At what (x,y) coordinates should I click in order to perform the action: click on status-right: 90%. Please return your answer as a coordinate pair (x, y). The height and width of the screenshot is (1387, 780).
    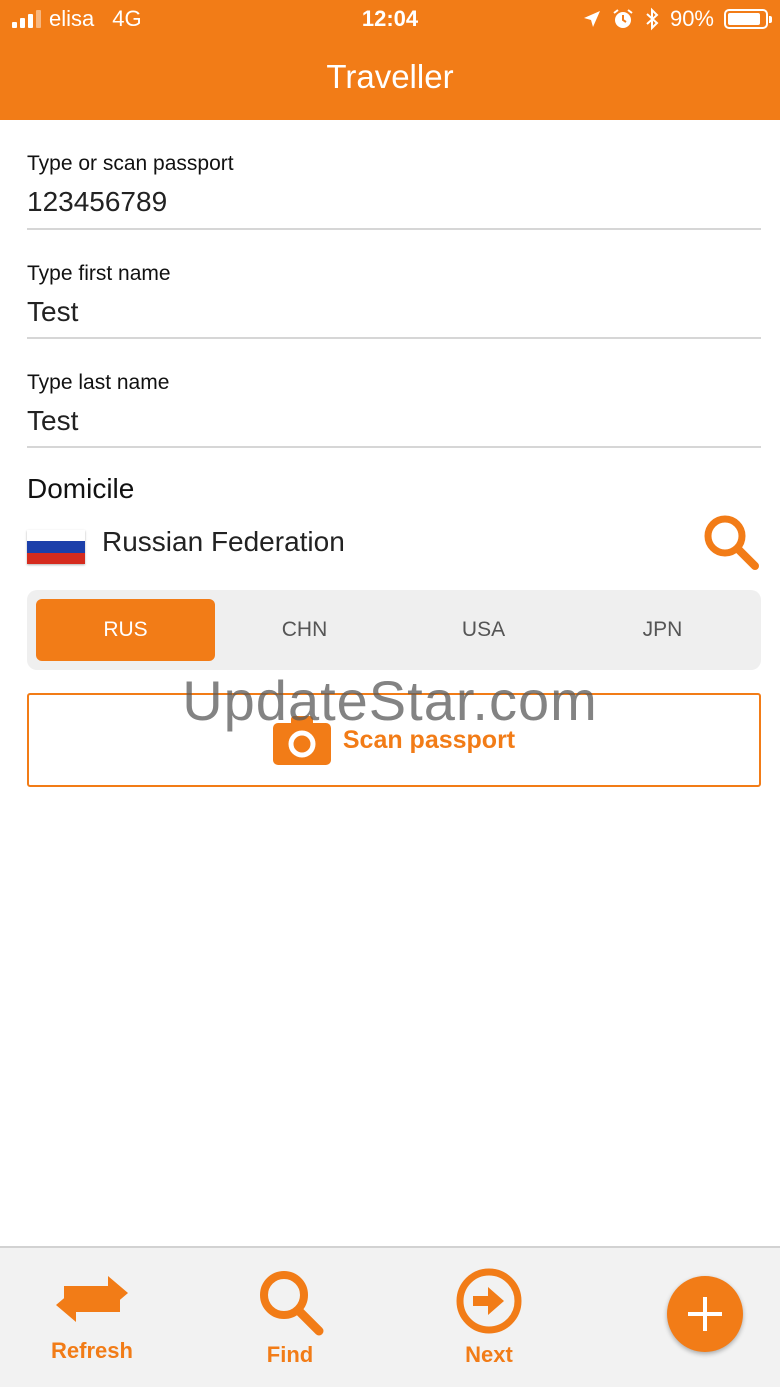
    Looking at the image, I should click on (677, 19).